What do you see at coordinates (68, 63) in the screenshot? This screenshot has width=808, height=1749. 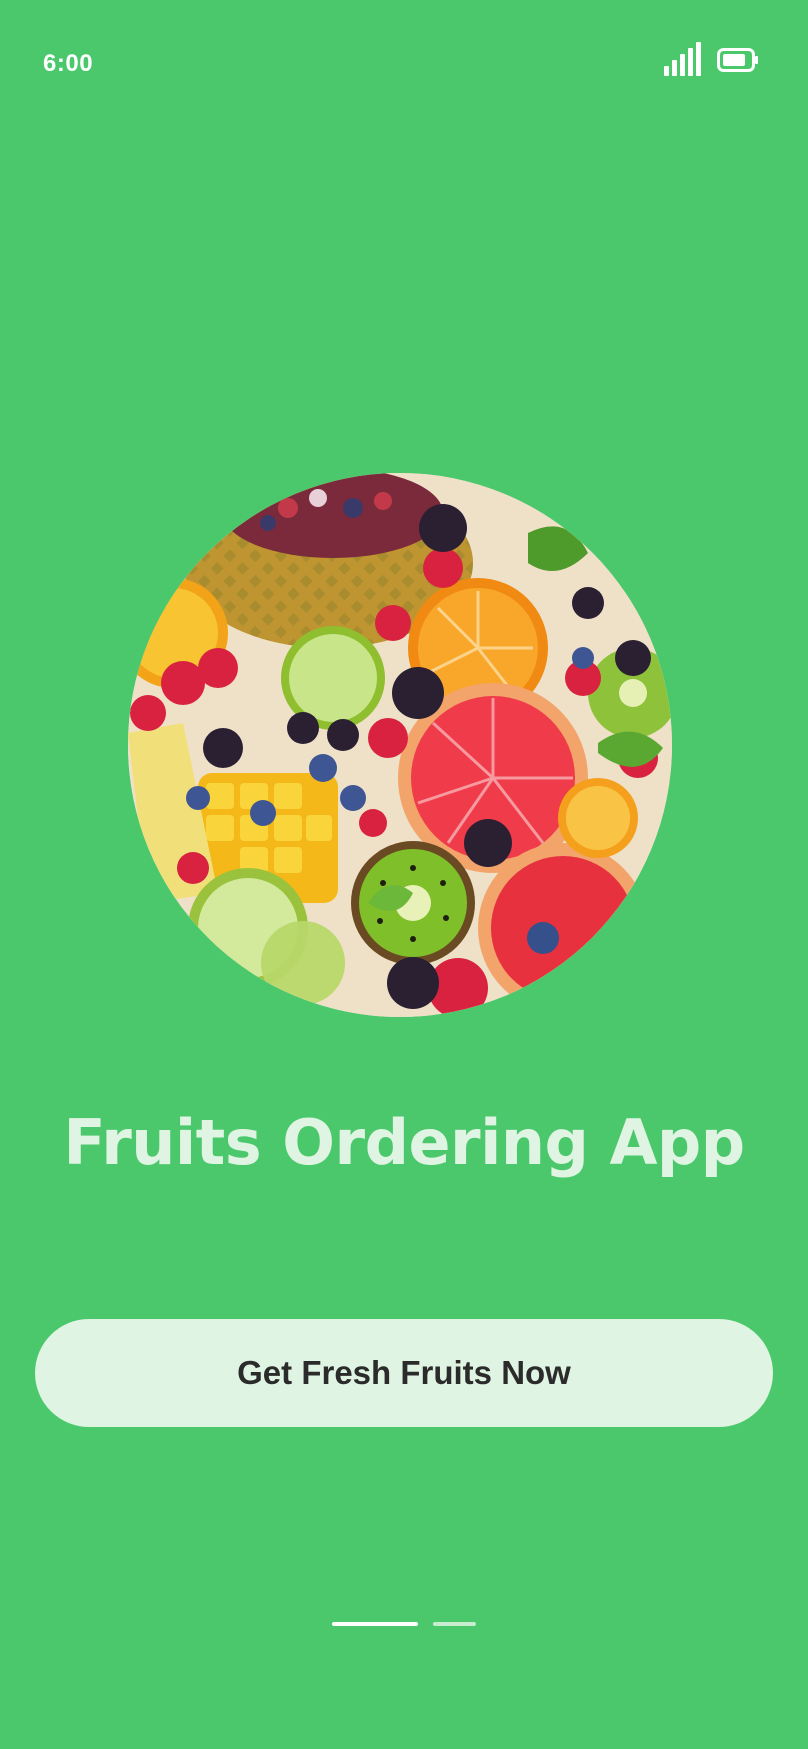 I see `status-time: 6:00` at bounding box center [68, 63].